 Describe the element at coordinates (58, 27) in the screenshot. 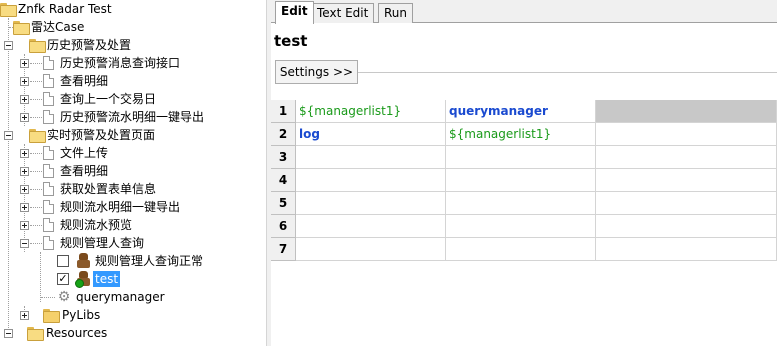

I see `tree-item-label: 雷达Case` at that location.